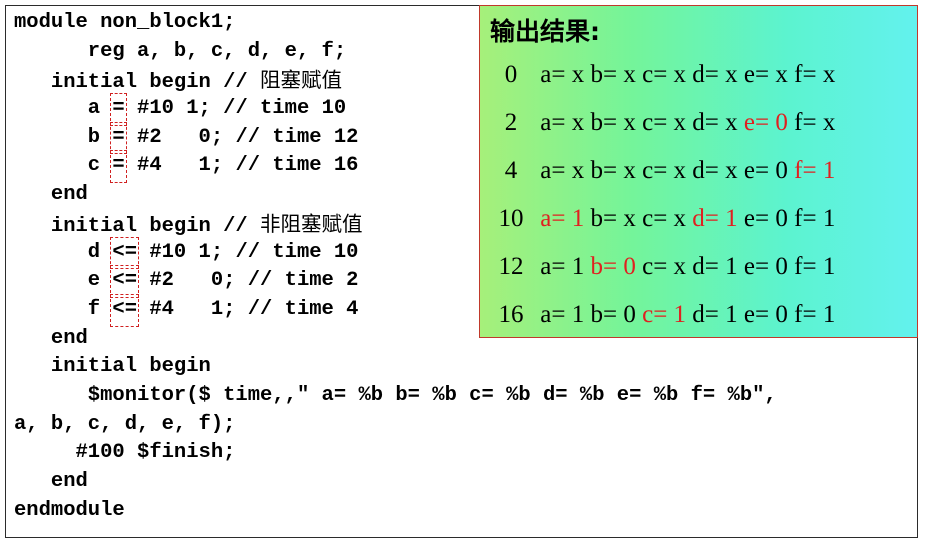 The height and width of the screenshot is (544, 933). I want to click on code-comment-cjk: 阻塞赋值, so click(301, 80).